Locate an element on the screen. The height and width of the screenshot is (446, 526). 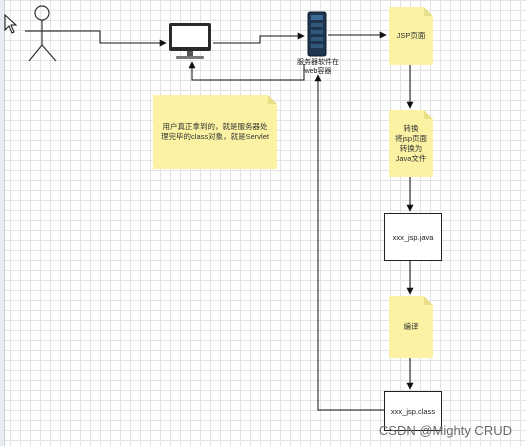
jsp-page-text: JSP页面 is located at coordinates (411, 35).